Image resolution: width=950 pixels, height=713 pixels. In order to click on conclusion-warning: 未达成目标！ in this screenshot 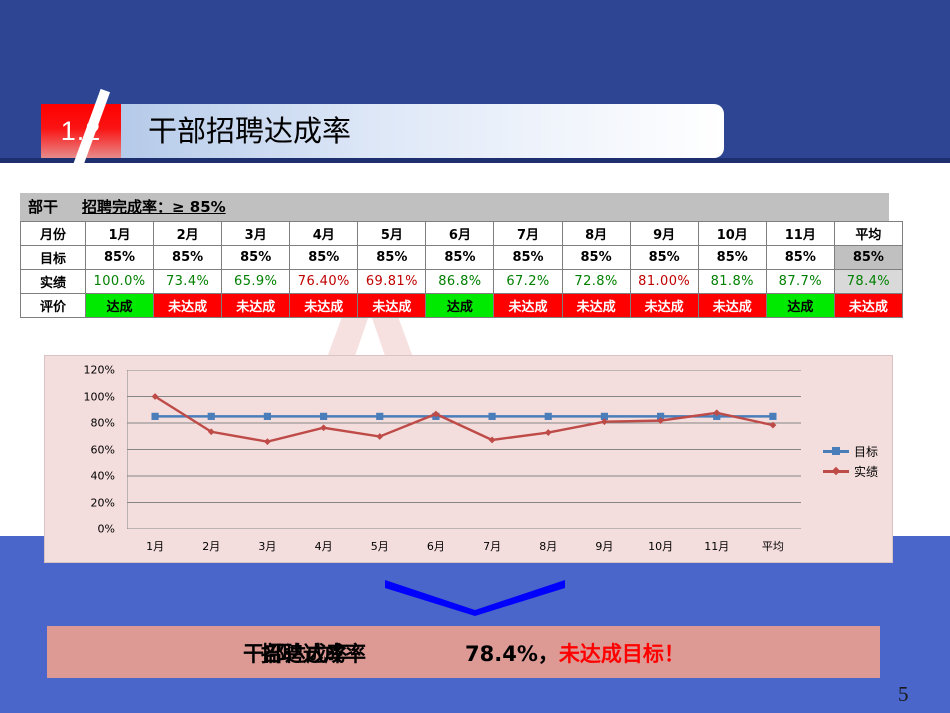, I will do `click(621, 654)`.